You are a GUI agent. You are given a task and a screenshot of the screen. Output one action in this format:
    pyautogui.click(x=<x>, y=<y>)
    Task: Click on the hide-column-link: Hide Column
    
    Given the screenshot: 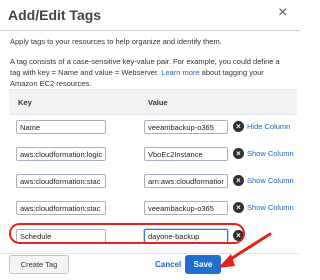 What is the action you would take?
    pyautogui.click(x=268, y=126)
    